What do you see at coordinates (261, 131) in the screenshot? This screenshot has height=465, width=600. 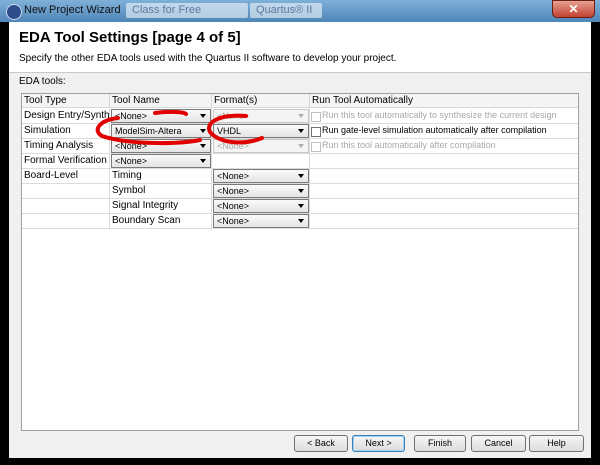 I see `format-select: VHDL` at bounding box center [261, 131].